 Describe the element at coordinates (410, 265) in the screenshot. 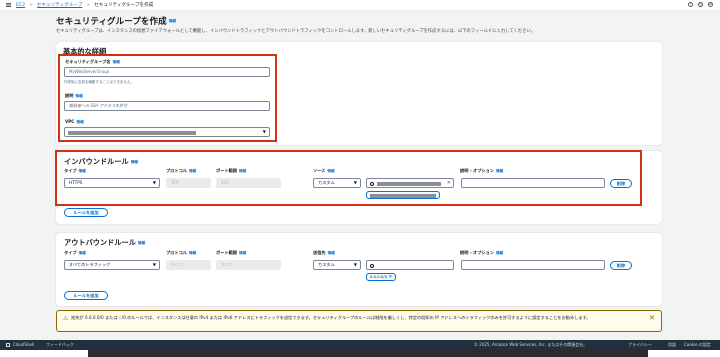

I see `outbound-dest-search` at that location.